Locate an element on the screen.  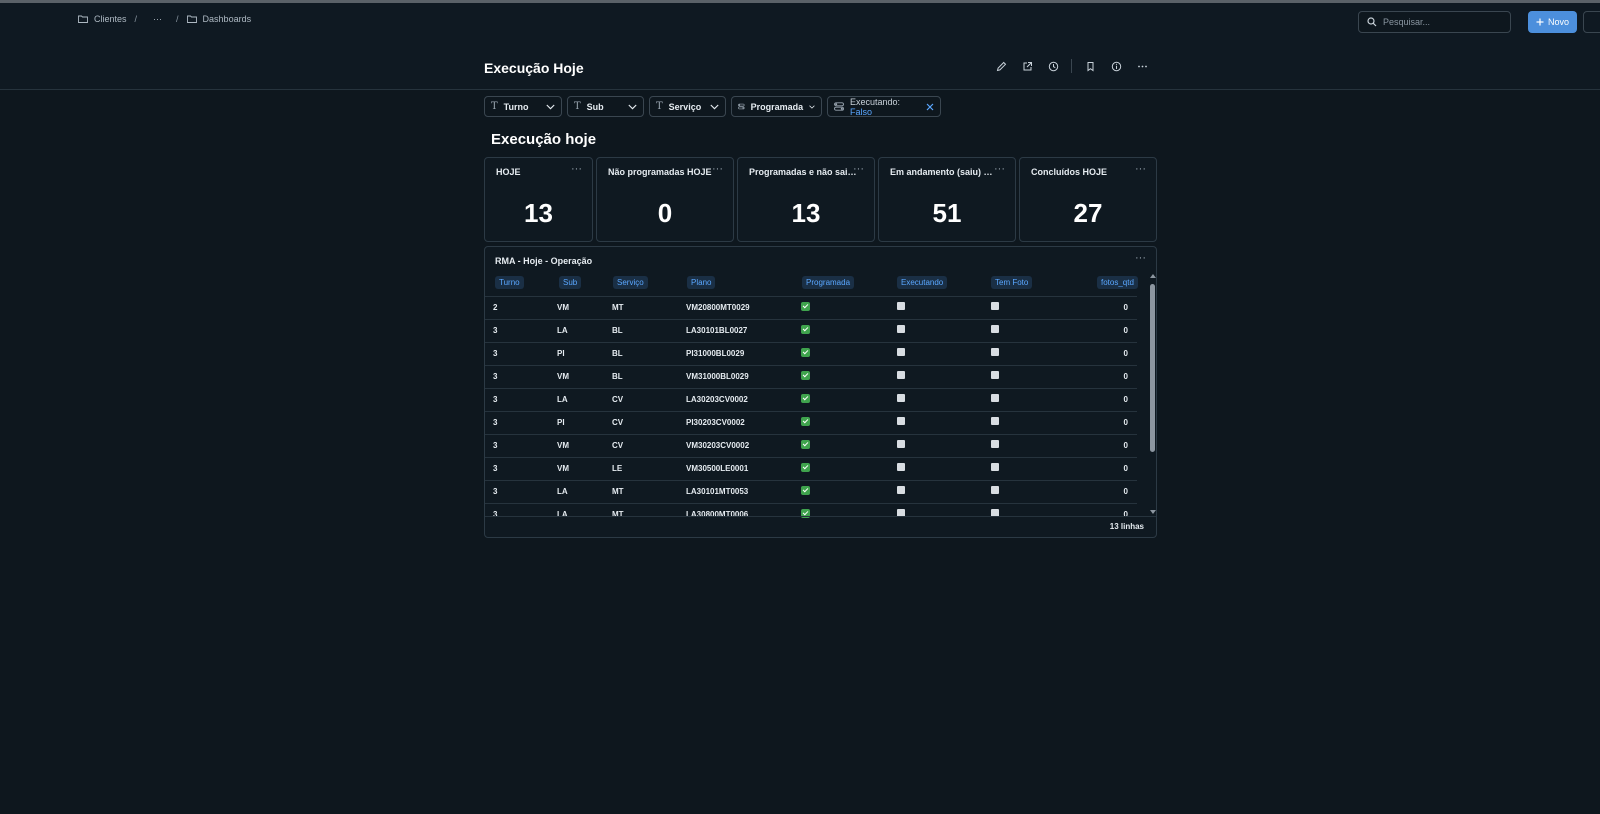
column-header-sub: Sub is located at coordinates (570, 282).